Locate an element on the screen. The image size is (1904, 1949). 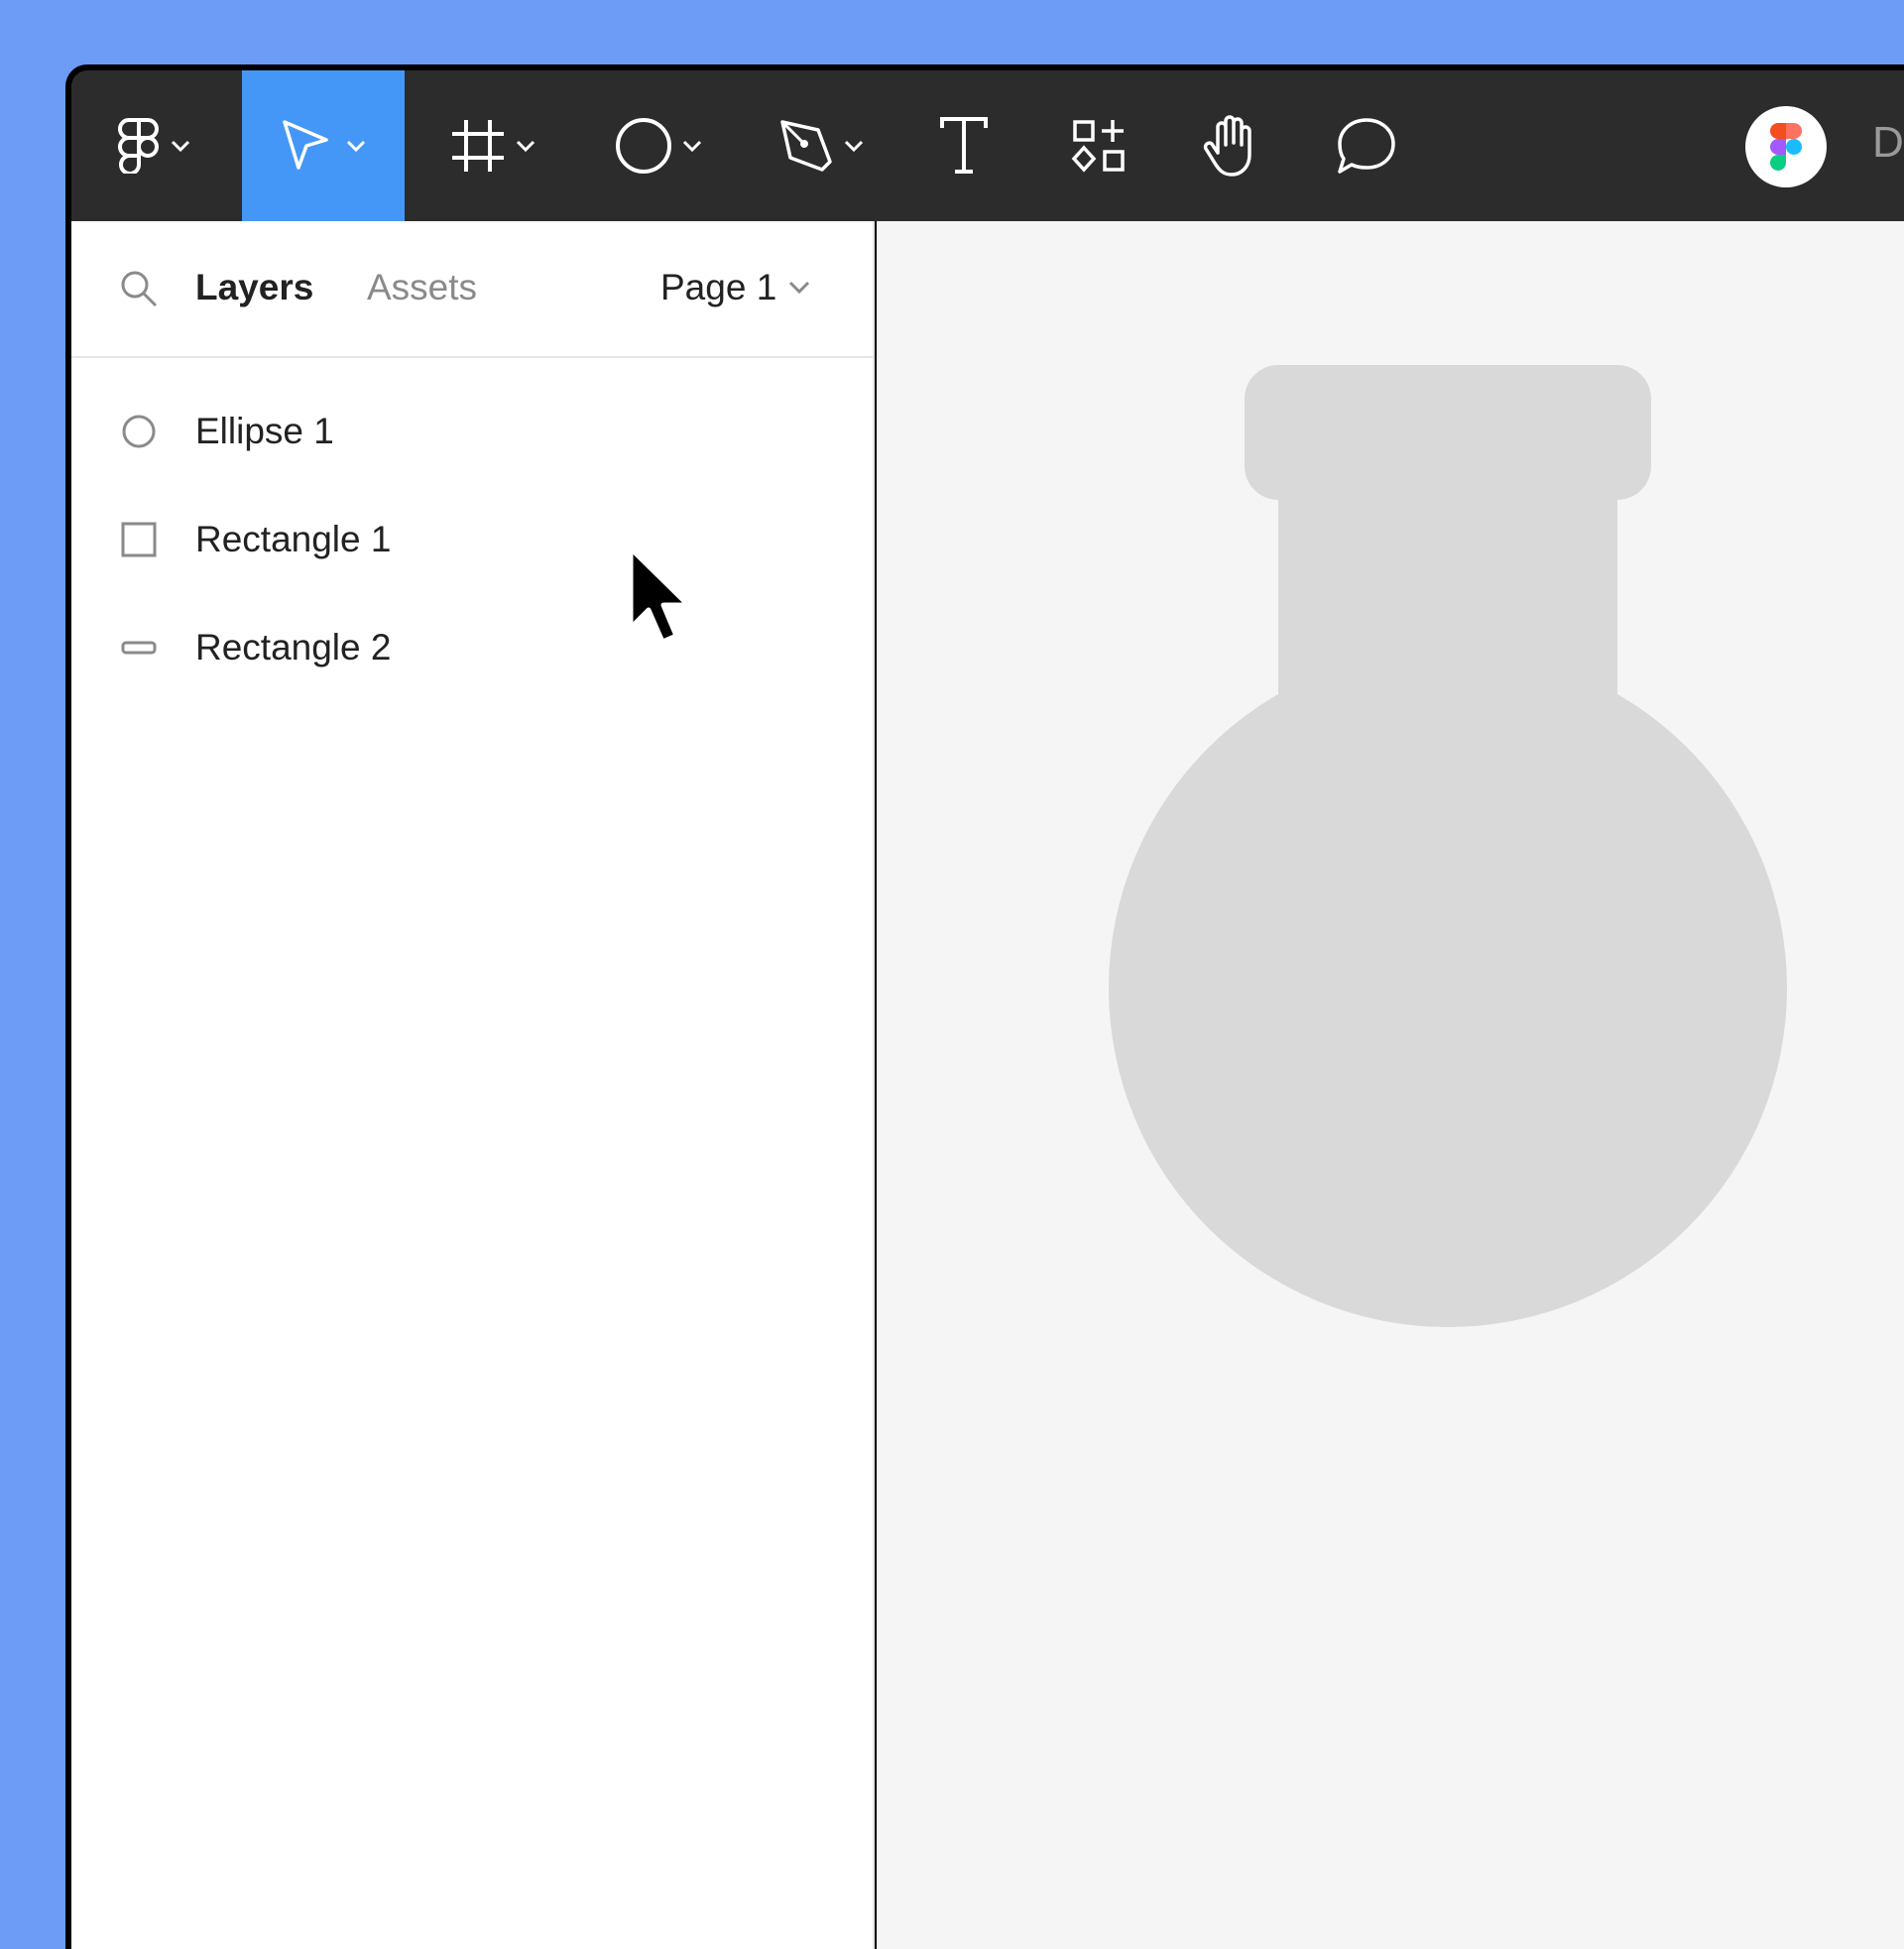
hand-tool-button is located at coordinates (1231, 146).